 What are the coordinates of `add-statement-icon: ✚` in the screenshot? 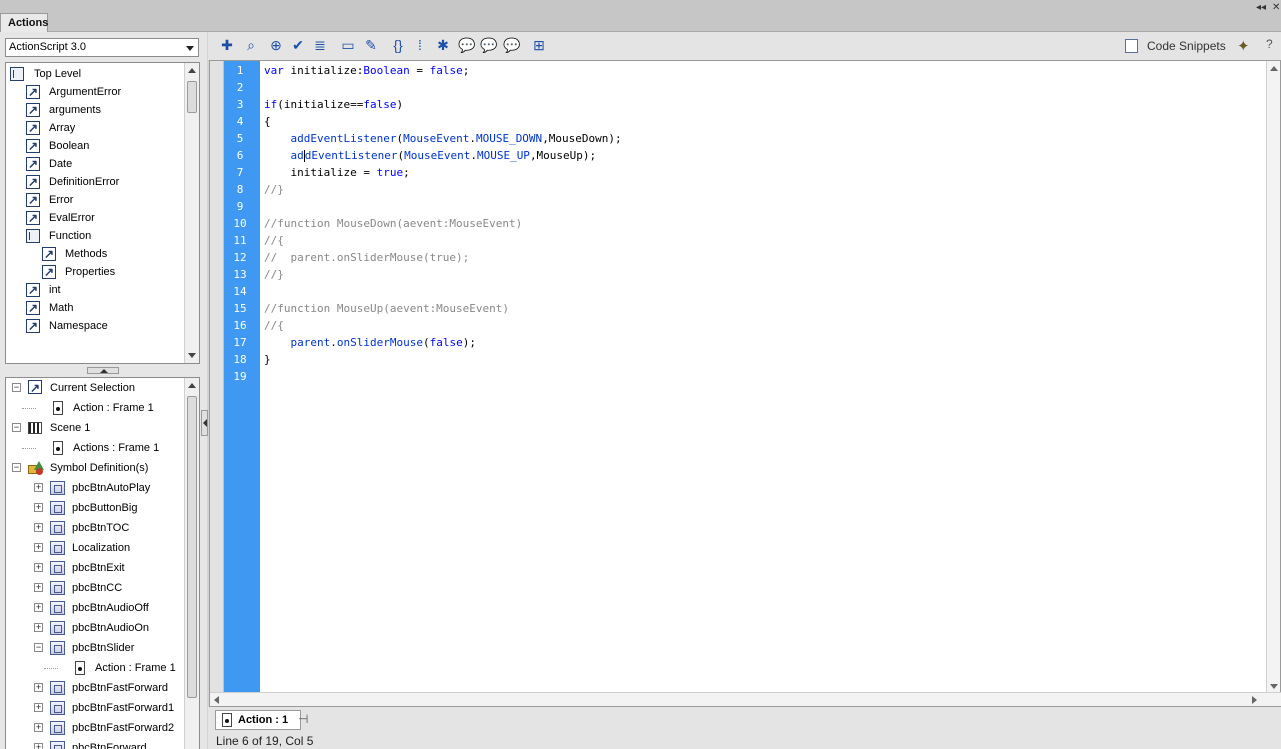 It's located at (227, 45).